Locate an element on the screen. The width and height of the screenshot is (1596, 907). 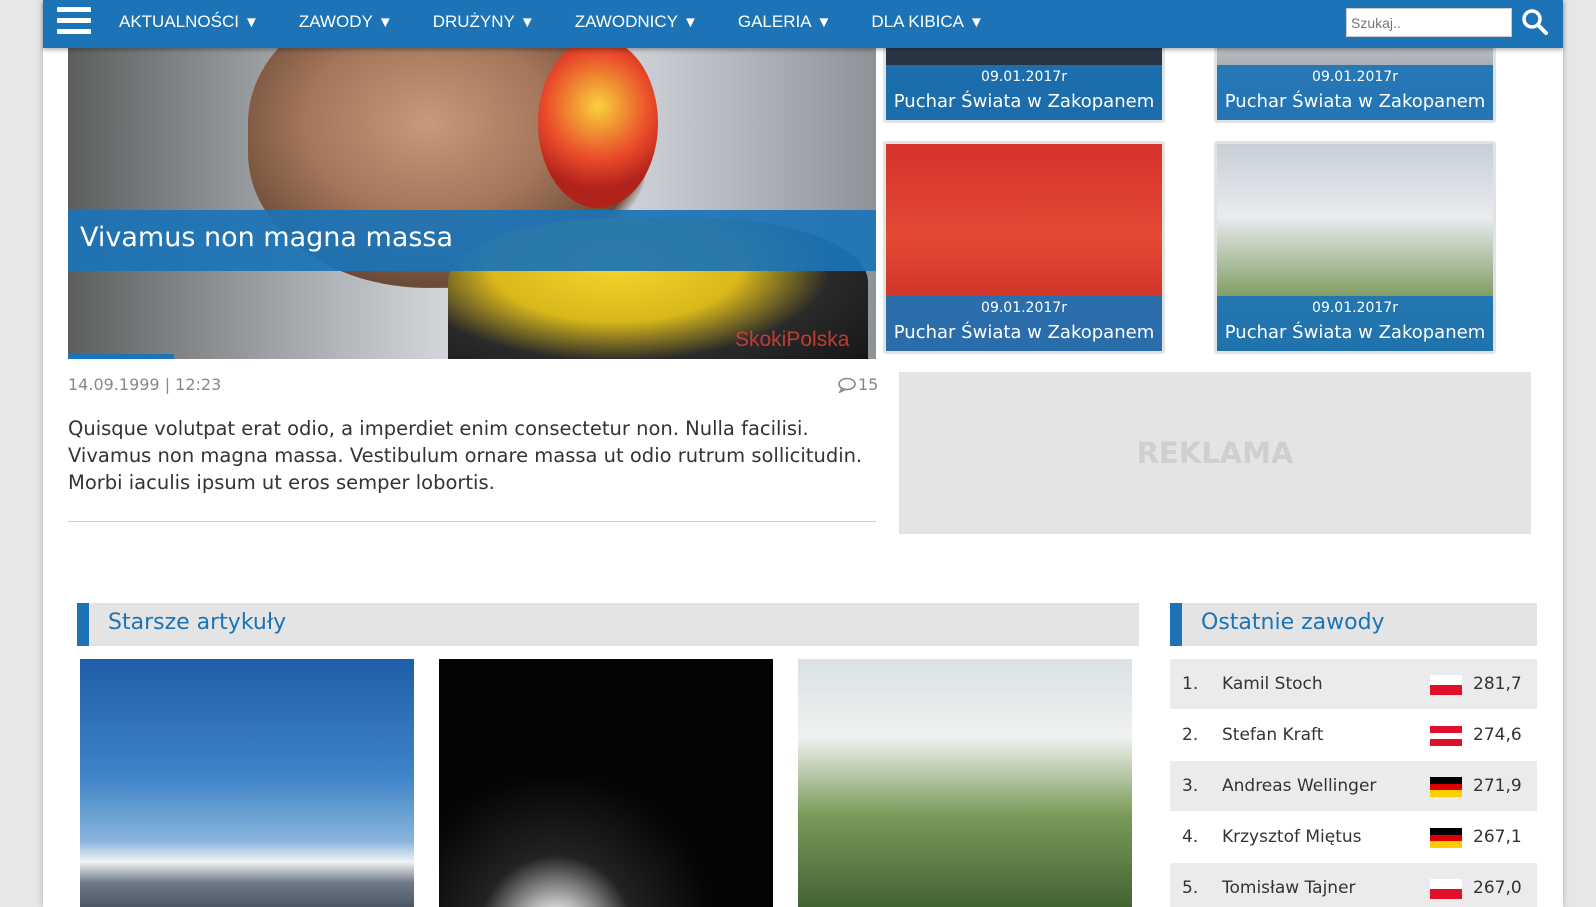
article-date: 14.09.1999 | 12:23 is located at coordinates (145, 384).